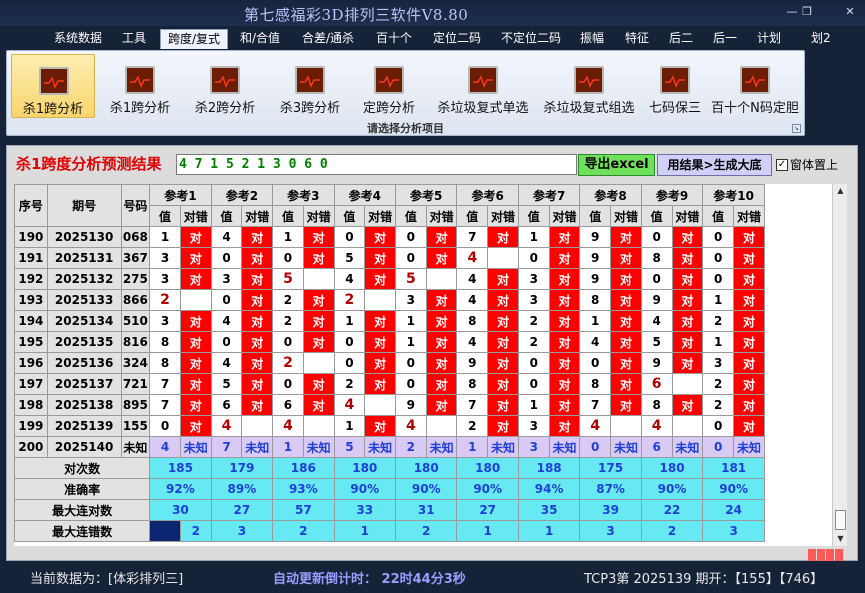 The height and width of the screenshot is (593, 865). Describe the element at coordinates (807, 12) in the screenshot. I see `restore-button: ❐` at that location.